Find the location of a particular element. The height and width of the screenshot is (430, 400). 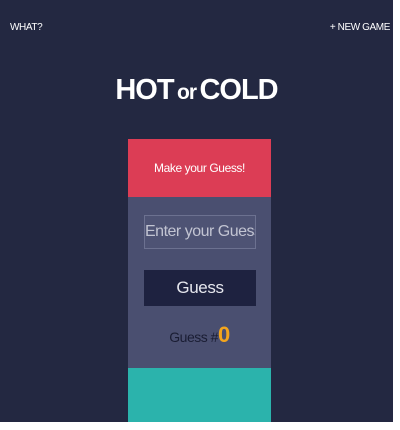

title-hot: HOT is located at coordinates (144, 90).